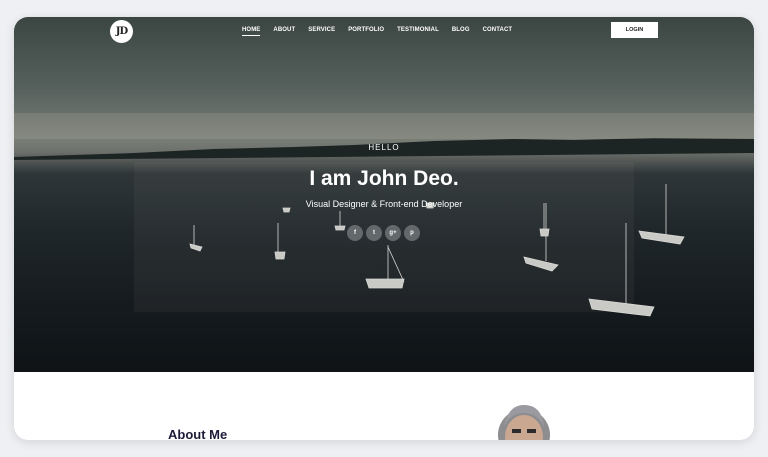 The height and width of the screenshot is (457, 768). Describe the element at coordinates (418, 31) in the screenshot. I see `nav-testimonial: TESTIMONIAL` at that location.